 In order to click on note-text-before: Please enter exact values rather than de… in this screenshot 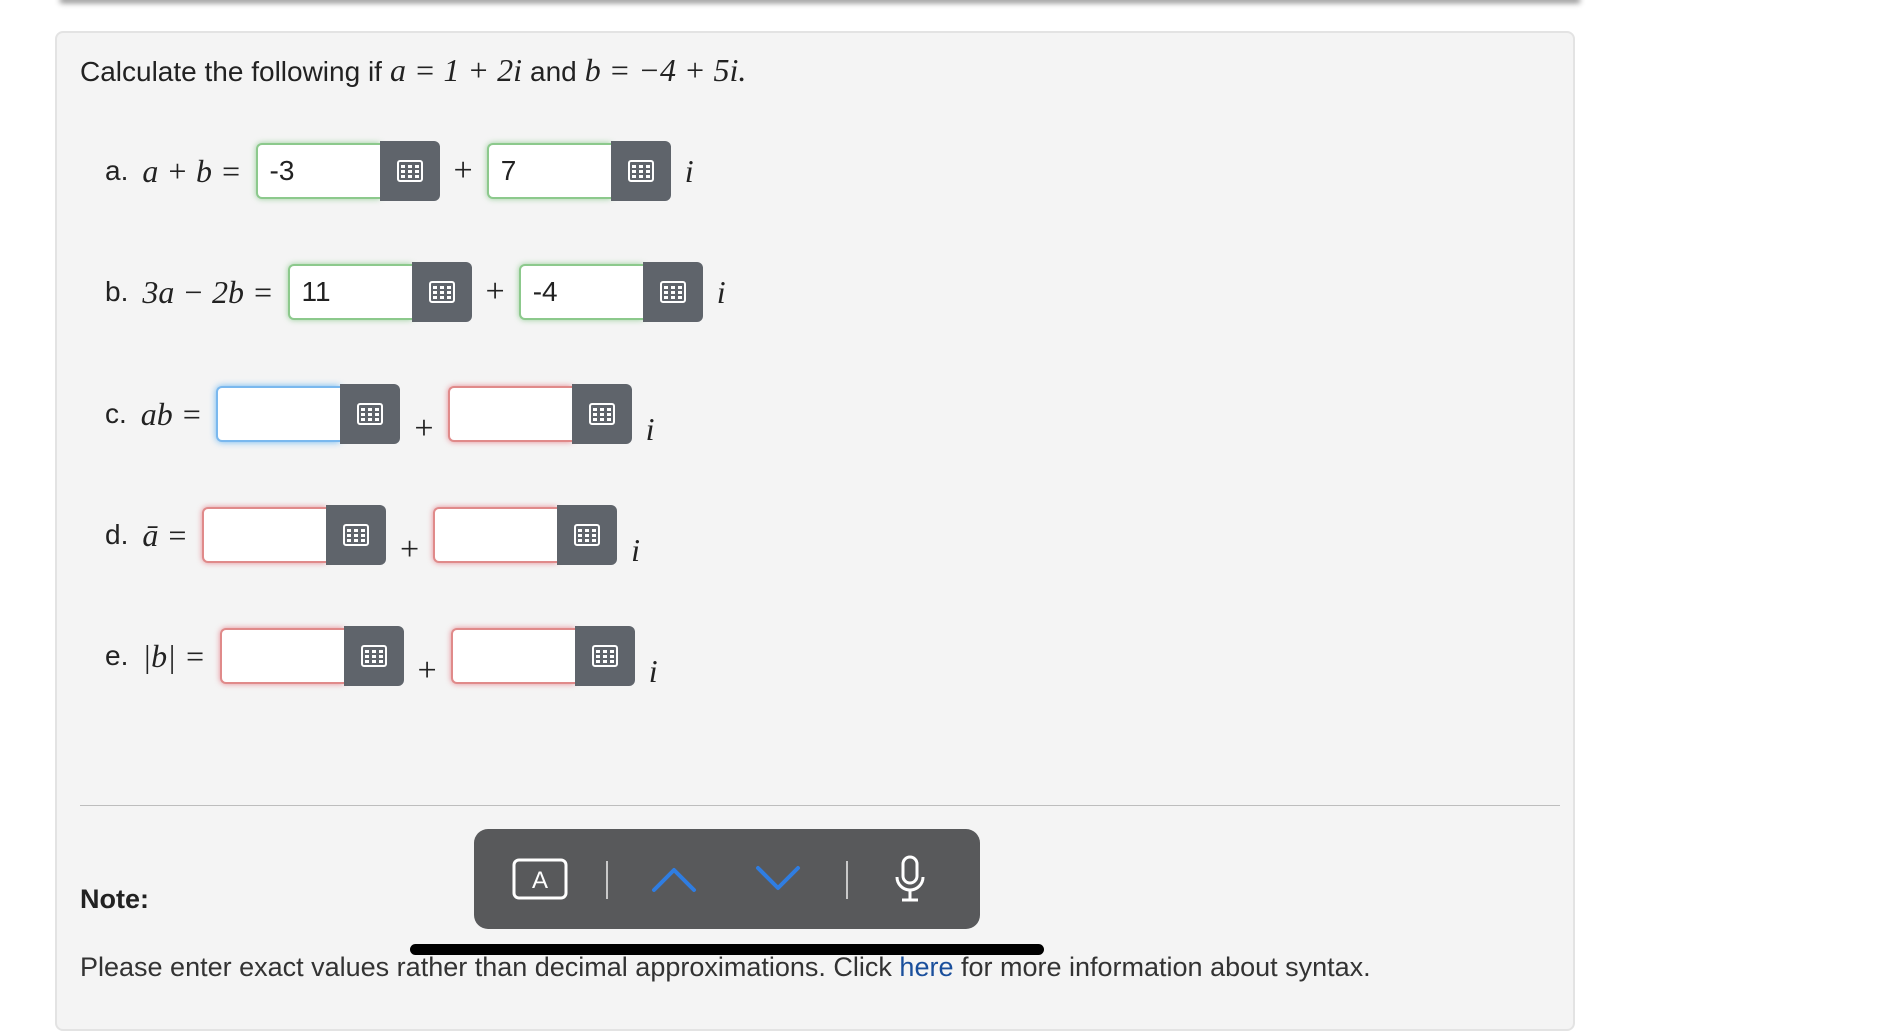, I will do `click(486, 967)`.